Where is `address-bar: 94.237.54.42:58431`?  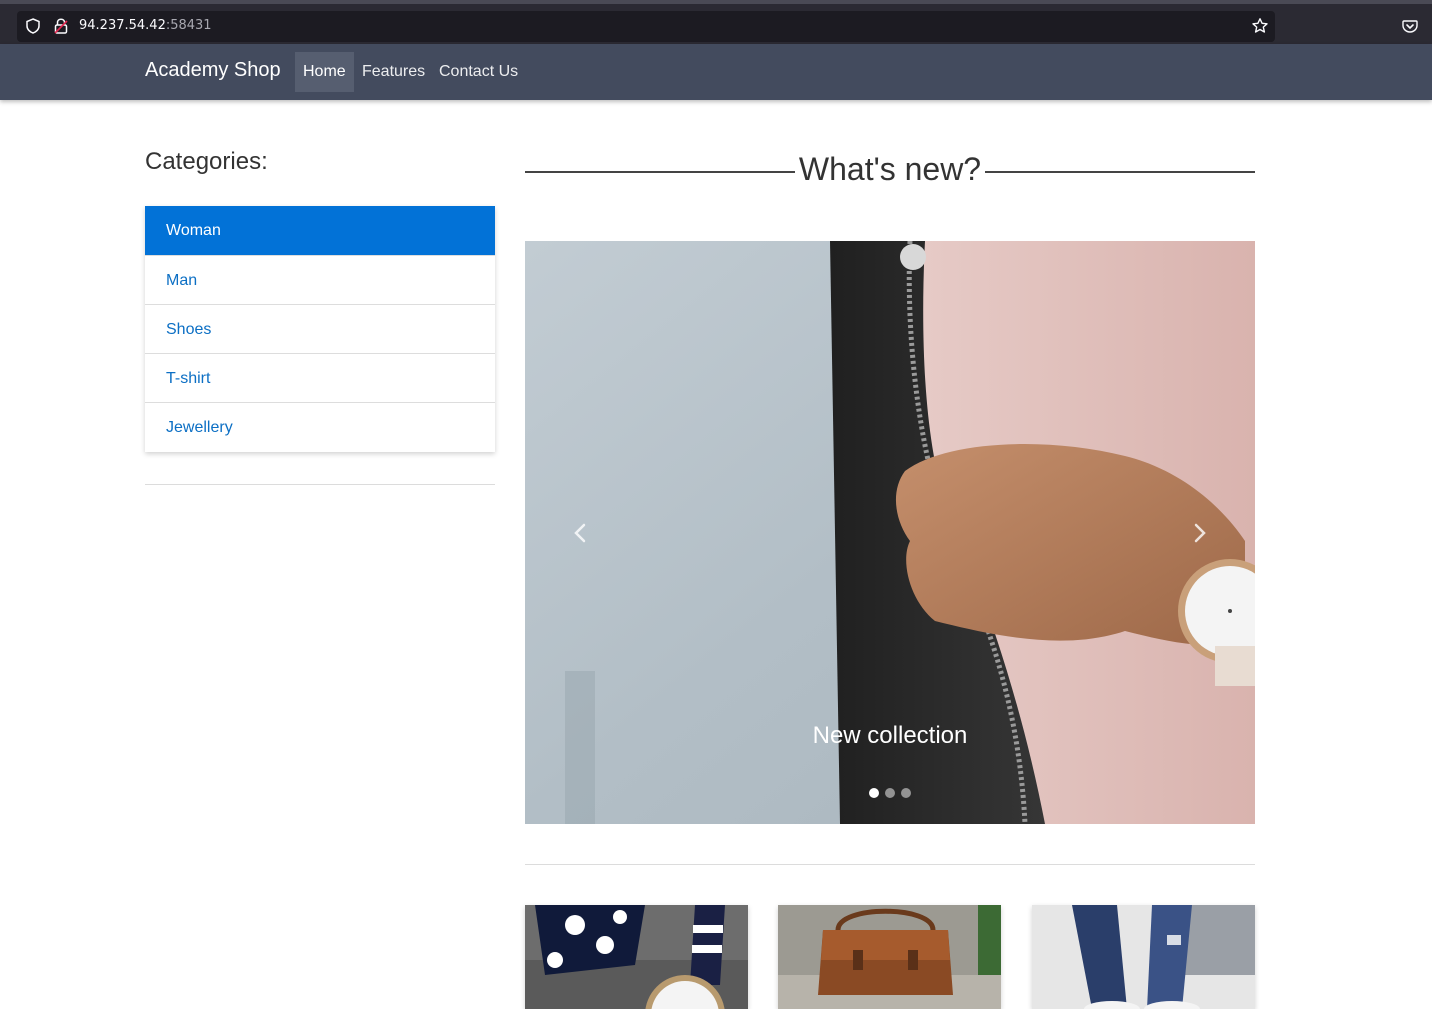
address-bar: 94.237.54.42:58431 is located at coordinates (646, 26).